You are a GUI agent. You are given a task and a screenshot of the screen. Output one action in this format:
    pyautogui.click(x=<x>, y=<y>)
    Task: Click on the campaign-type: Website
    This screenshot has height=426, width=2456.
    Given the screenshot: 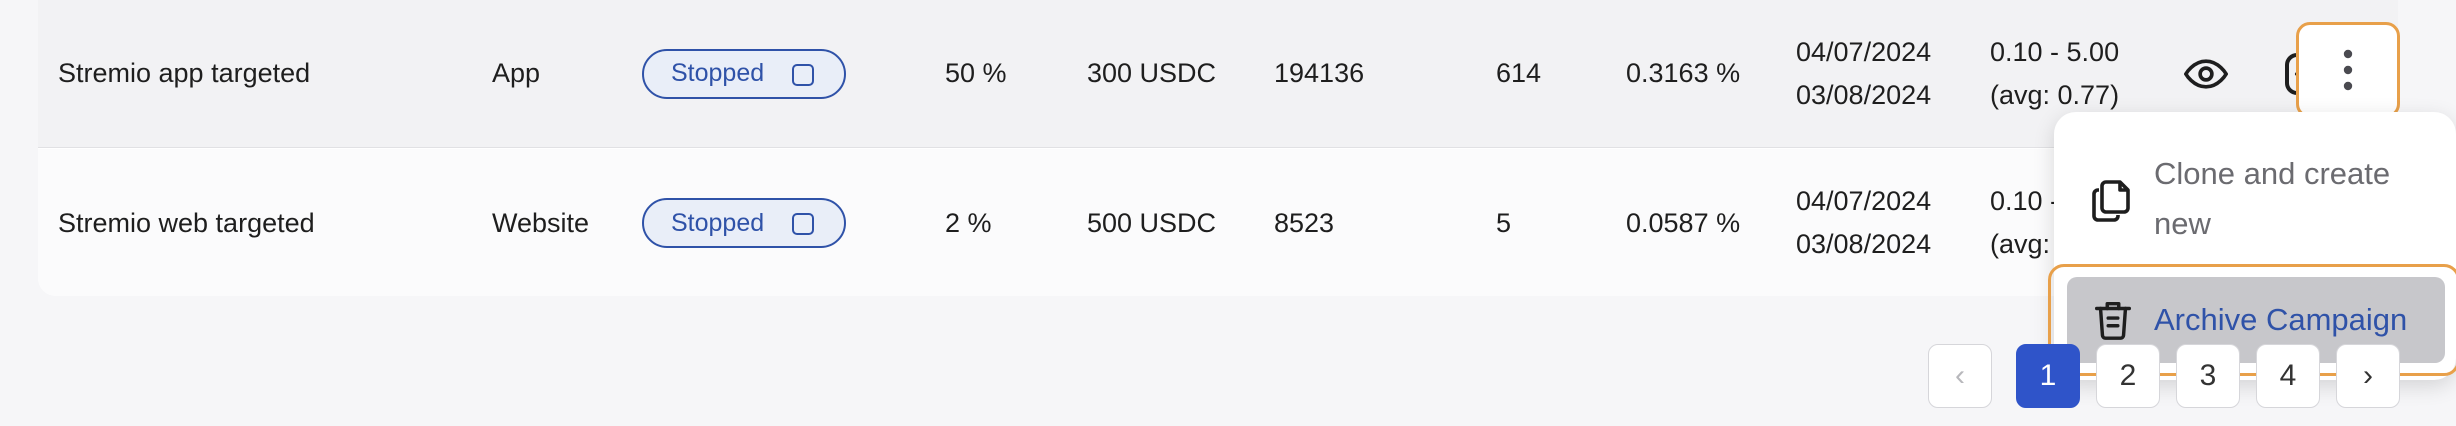 What is the action you would take?
    pyautogui.click(x=541, y=222)
    